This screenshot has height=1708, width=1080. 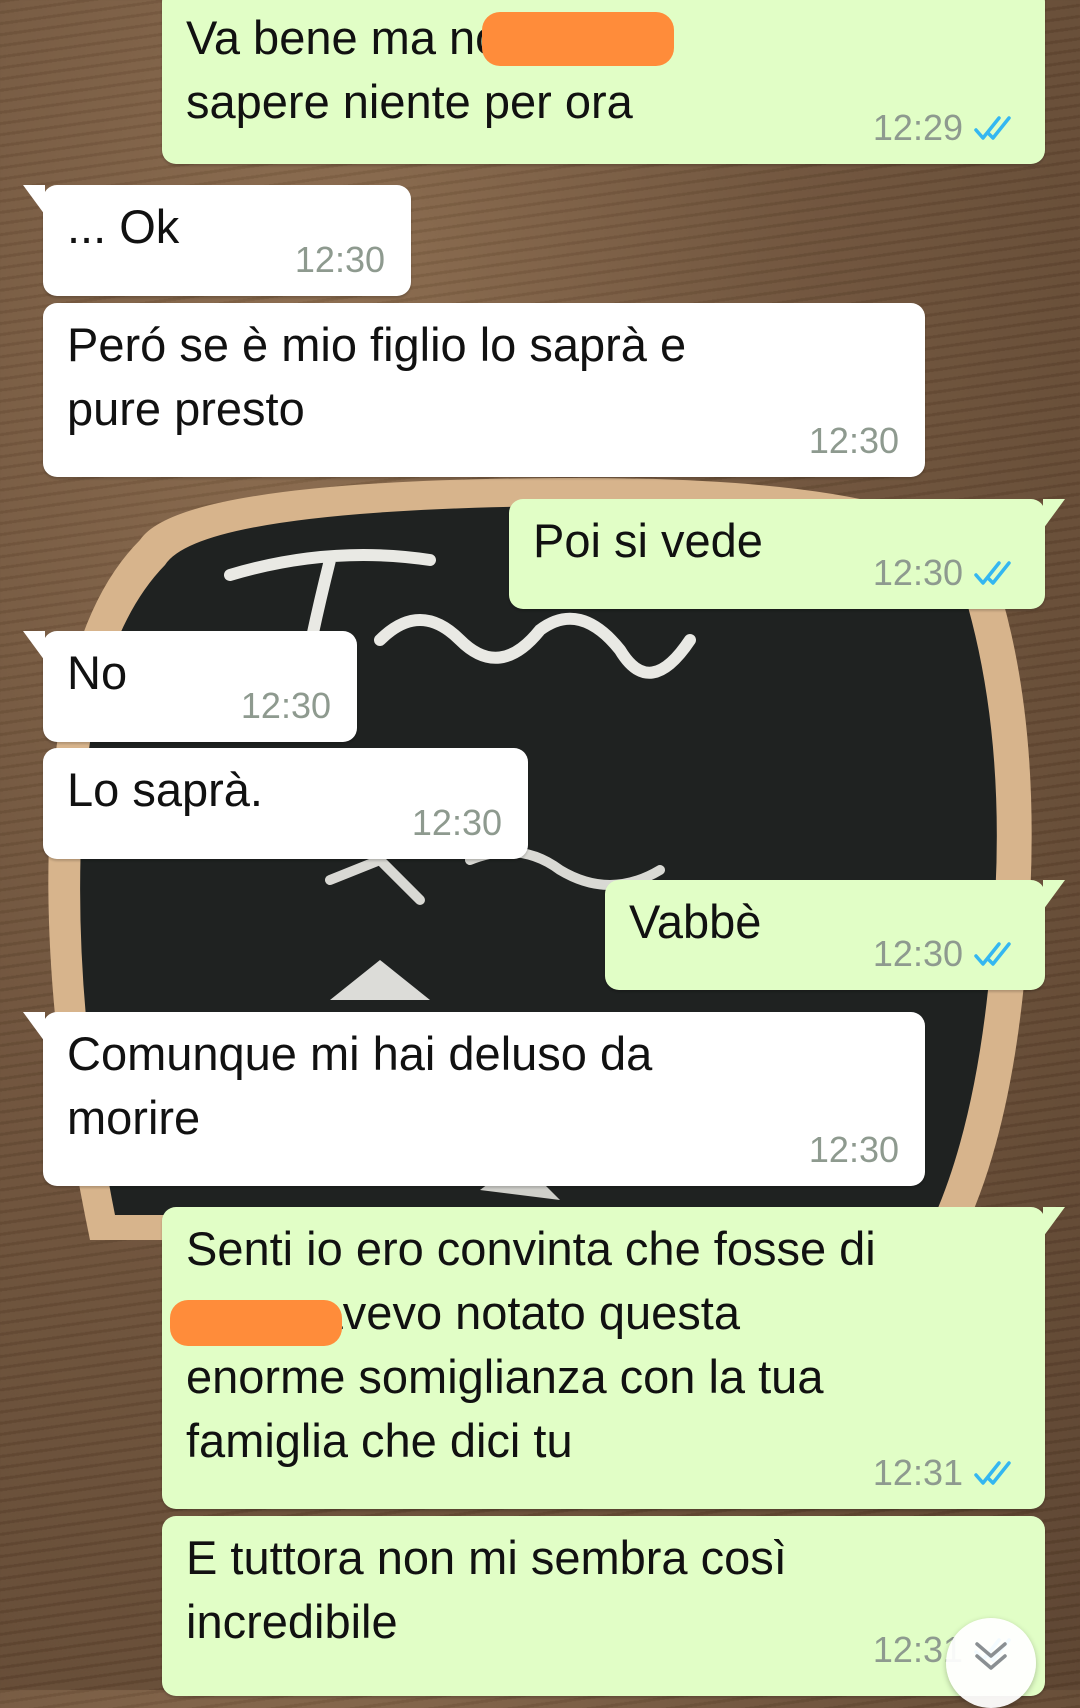 I want to click on message-text: ... Ok, so click(x=123, y=226).